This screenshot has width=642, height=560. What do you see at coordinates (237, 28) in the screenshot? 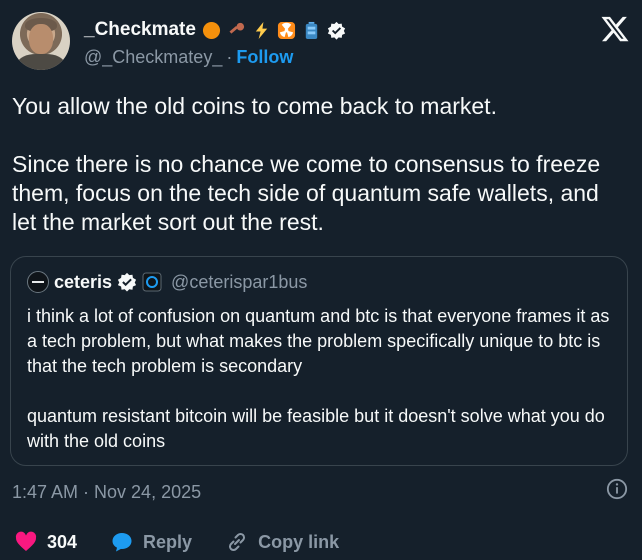
I see `key-icon` at bounding box center [237, 28].